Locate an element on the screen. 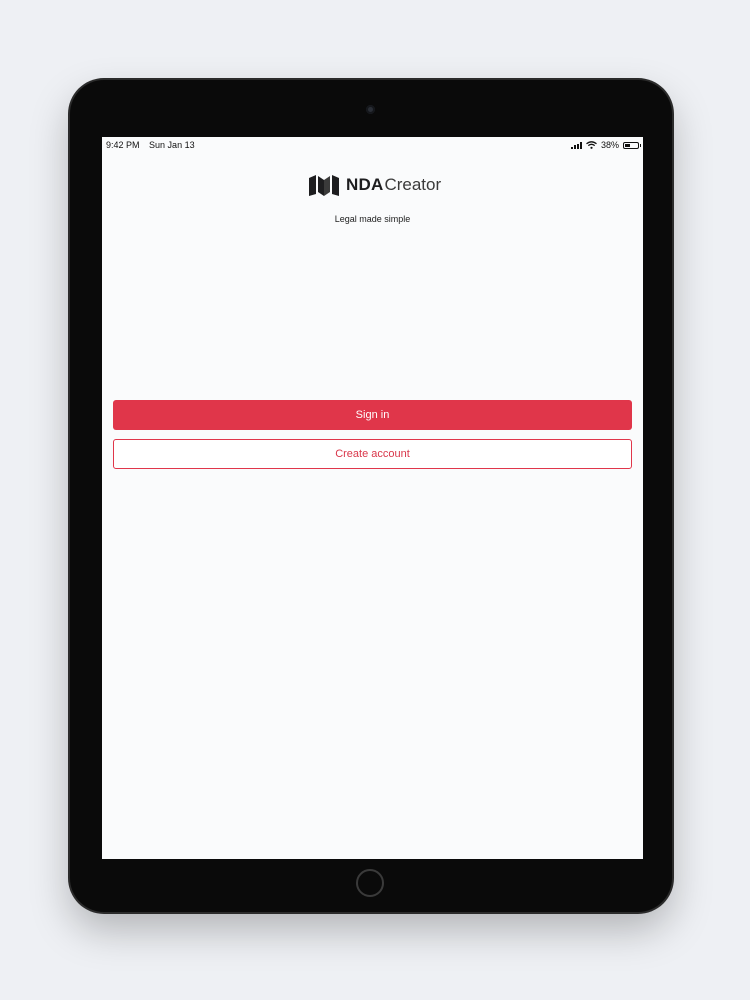 The height and width of the screenshot is (1000, 750). create-account-button: Create account is located at coordinates (372, 454).